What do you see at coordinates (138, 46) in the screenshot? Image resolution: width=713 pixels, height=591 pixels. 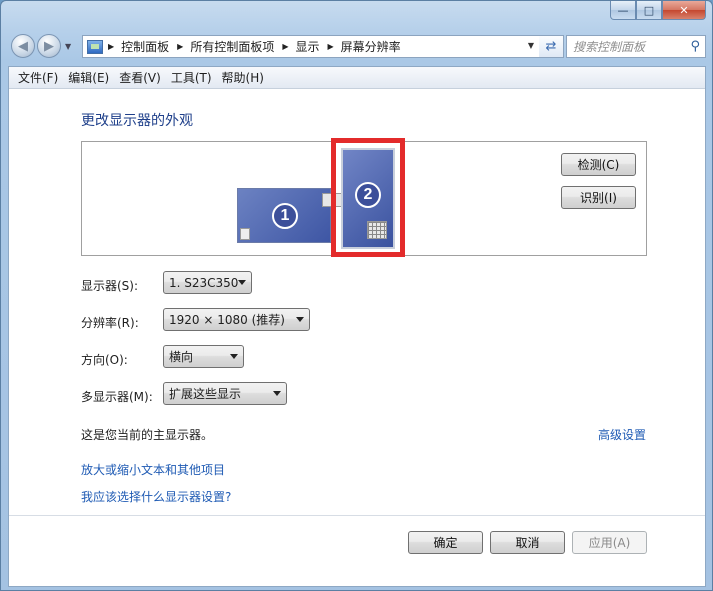 I see `breadcrumb-item: ▶ 控制面板` at bounding box center [138, 46].